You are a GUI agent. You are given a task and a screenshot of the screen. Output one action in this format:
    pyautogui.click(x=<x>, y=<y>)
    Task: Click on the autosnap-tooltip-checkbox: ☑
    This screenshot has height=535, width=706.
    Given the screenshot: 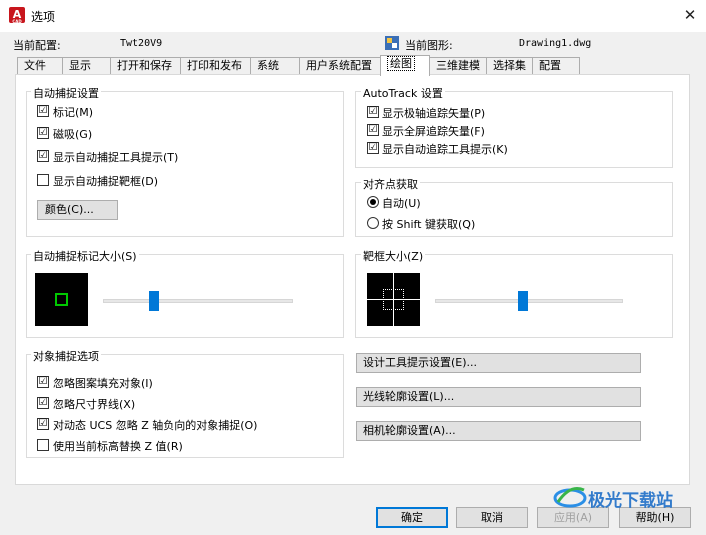 What is the action you would take?
    pyautogui.click(x=43, y=156)
    